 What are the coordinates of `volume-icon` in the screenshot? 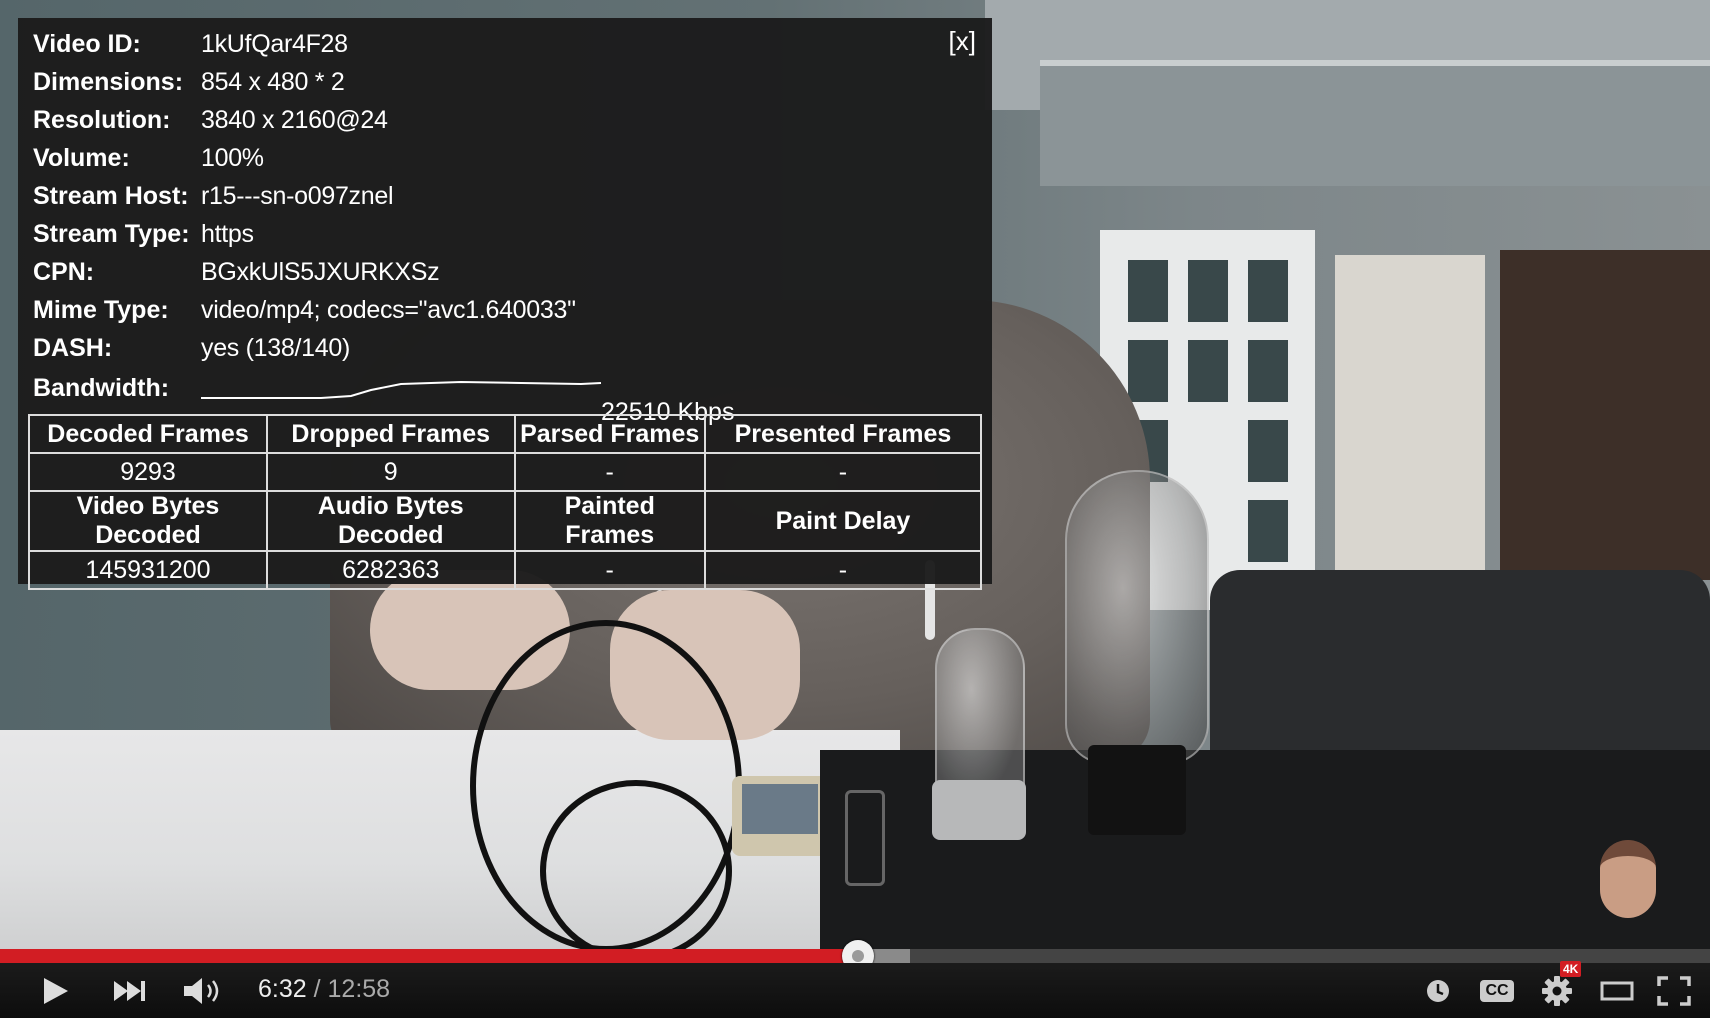 It's located at (201, 990).